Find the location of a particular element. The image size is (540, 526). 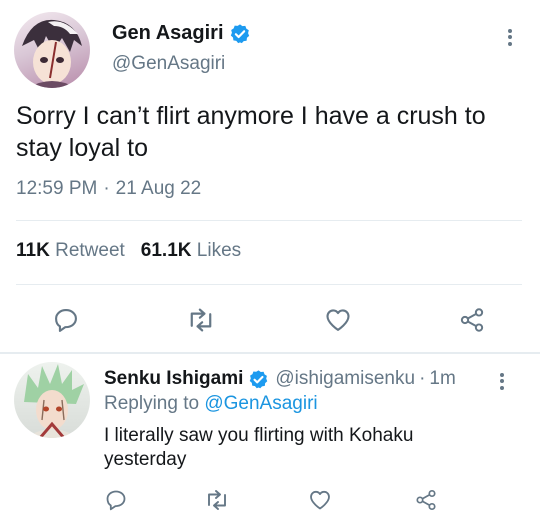

reply-time-ago: 1m is located at coordinates (442, 379).